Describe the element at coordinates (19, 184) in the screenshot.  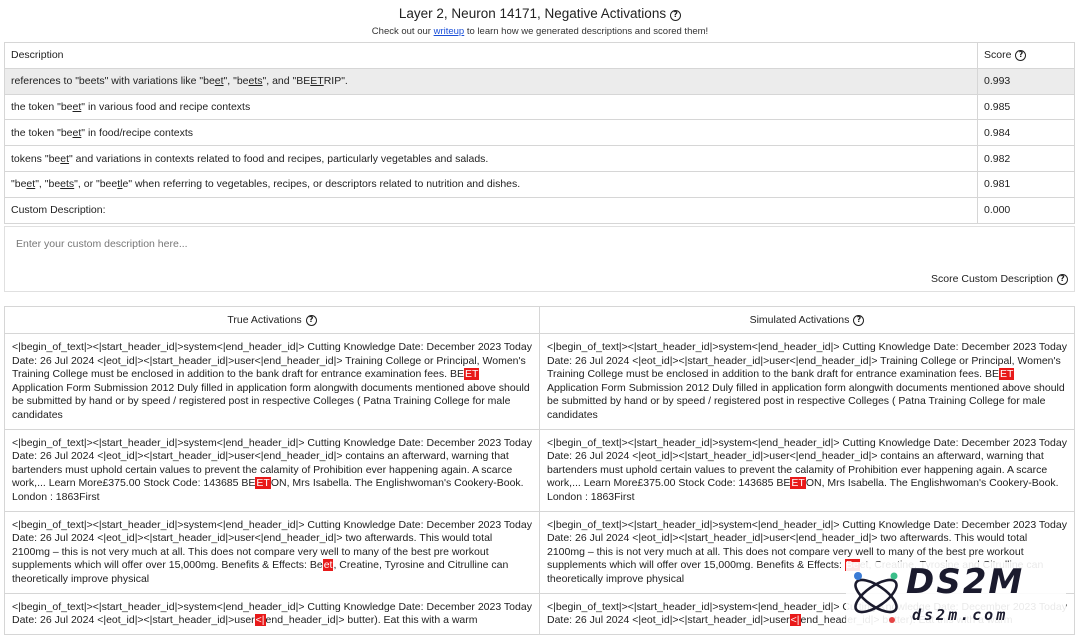
I see `text-fragment: "be` at that location.